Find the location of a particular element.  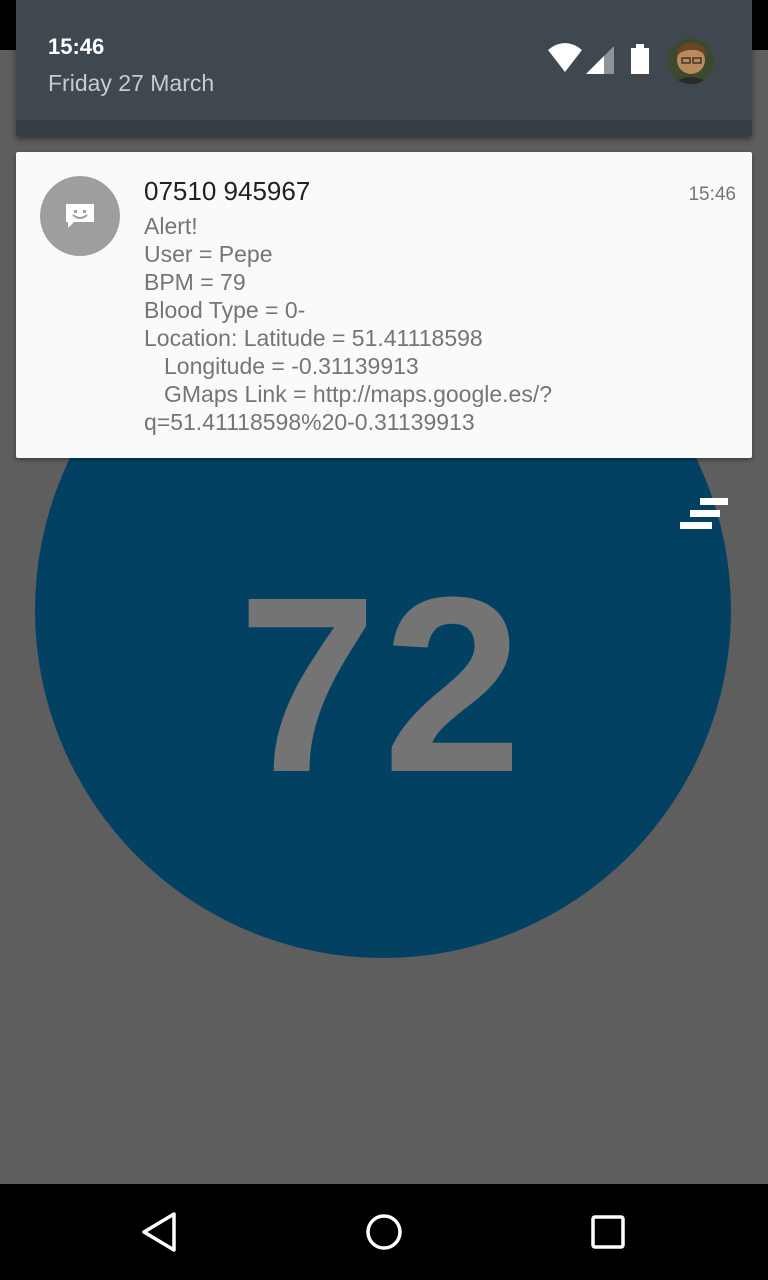

bpm-value: 72 is located at coordinates (383, 684).